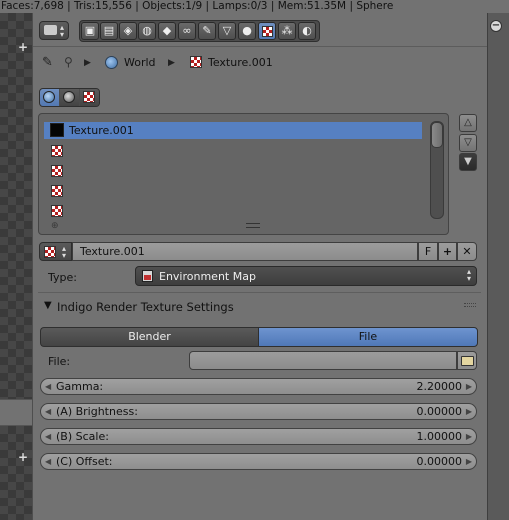 The height and width of the screenshot is (520, 509). Describe the element at coordinates (50, 30) in the screenshot. I see `properties-editor-icon` at that location.